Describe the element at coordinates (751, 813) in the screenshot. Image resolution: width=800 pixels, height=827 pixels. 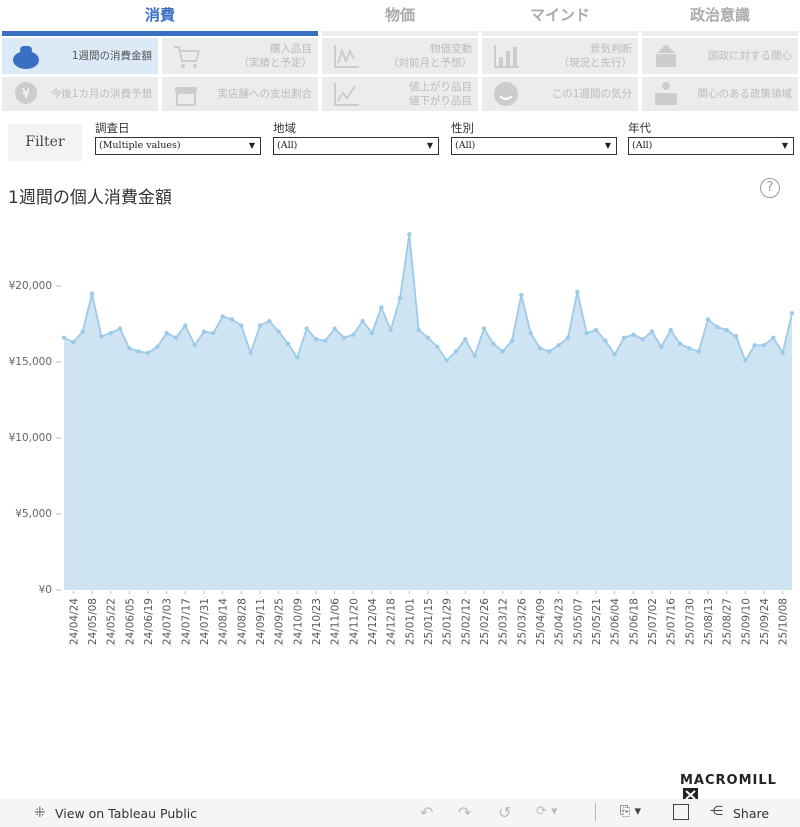
I see `share-button: Share` at that location.